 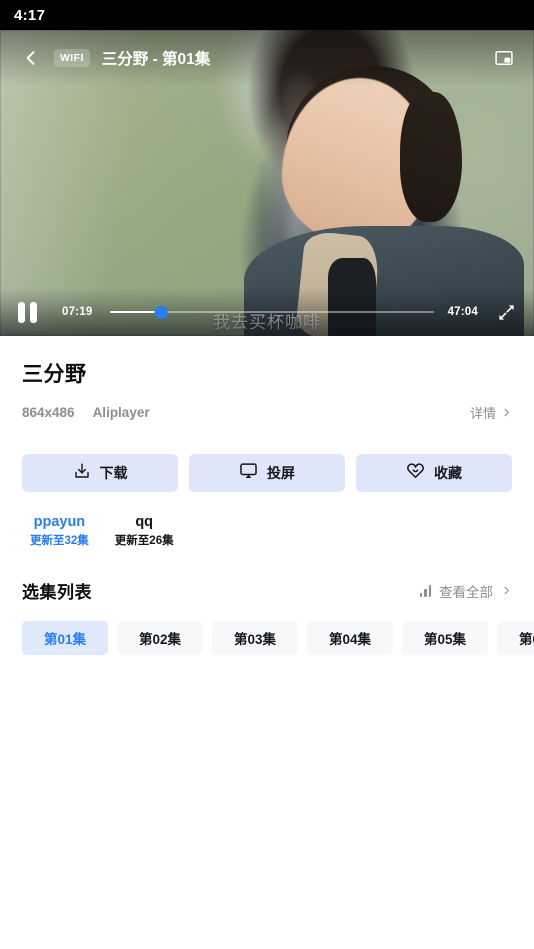 What do you see at coordinates (425, 590) in the screenshot?
I see `bars-icon` at bounding box center [425, 590].